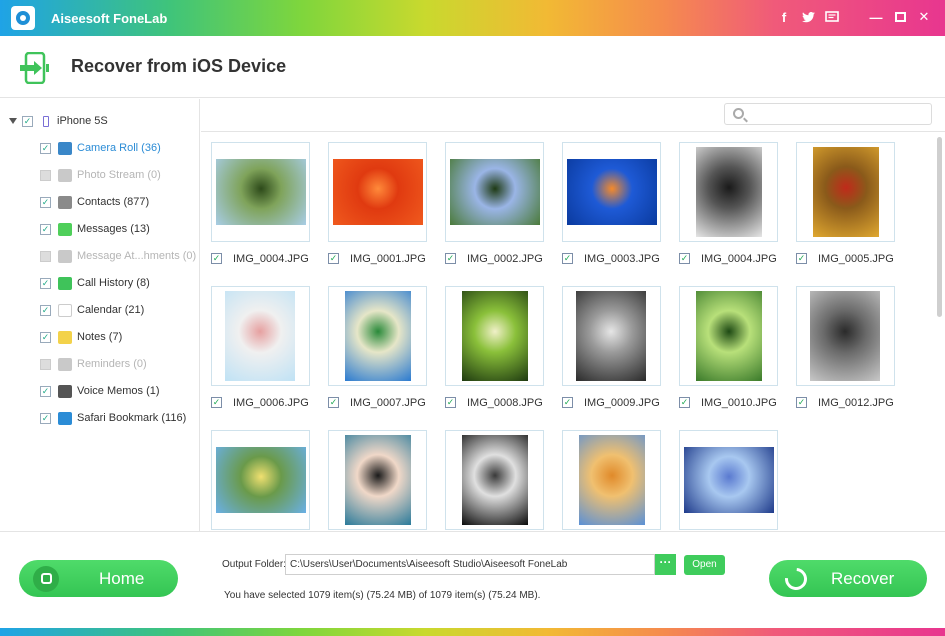 This screenshot has width=945, height=636. What do you see at coordinates (94, 202) in the screenshot?
I see `sidebar-item: ✓ Contacts (877)` at bounding box center [94, 202].